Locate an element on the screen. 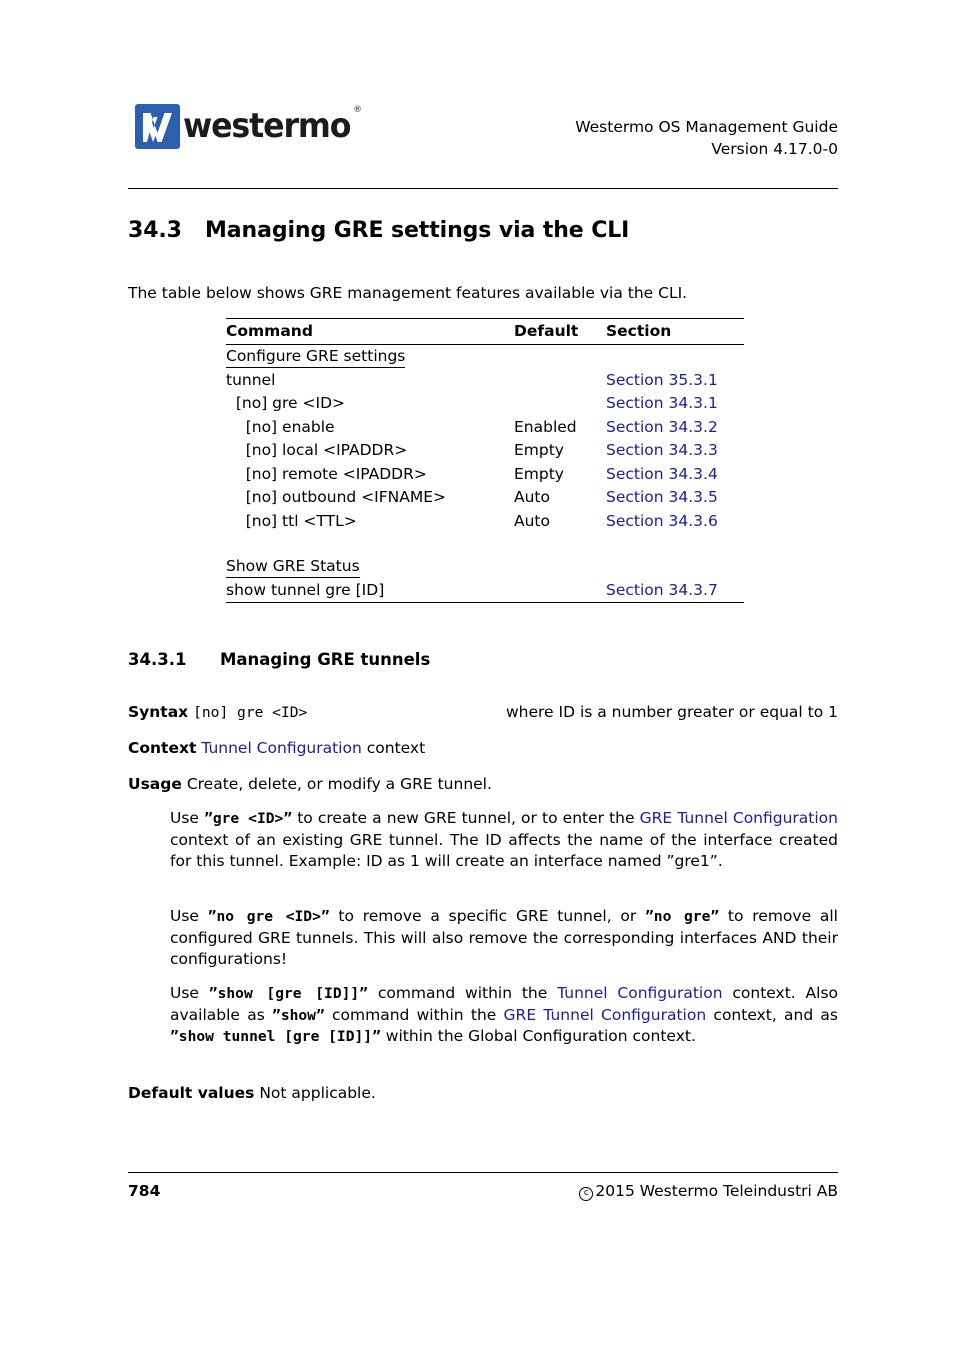  p3-text-2: command within the is located at coordinates (462, 993).